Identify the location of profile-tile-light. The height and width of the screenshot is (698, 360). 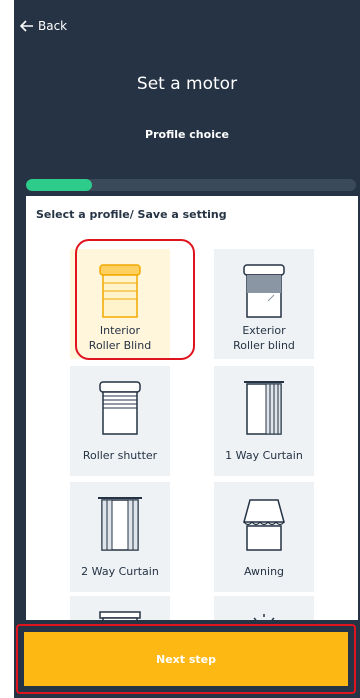
(264, 608).